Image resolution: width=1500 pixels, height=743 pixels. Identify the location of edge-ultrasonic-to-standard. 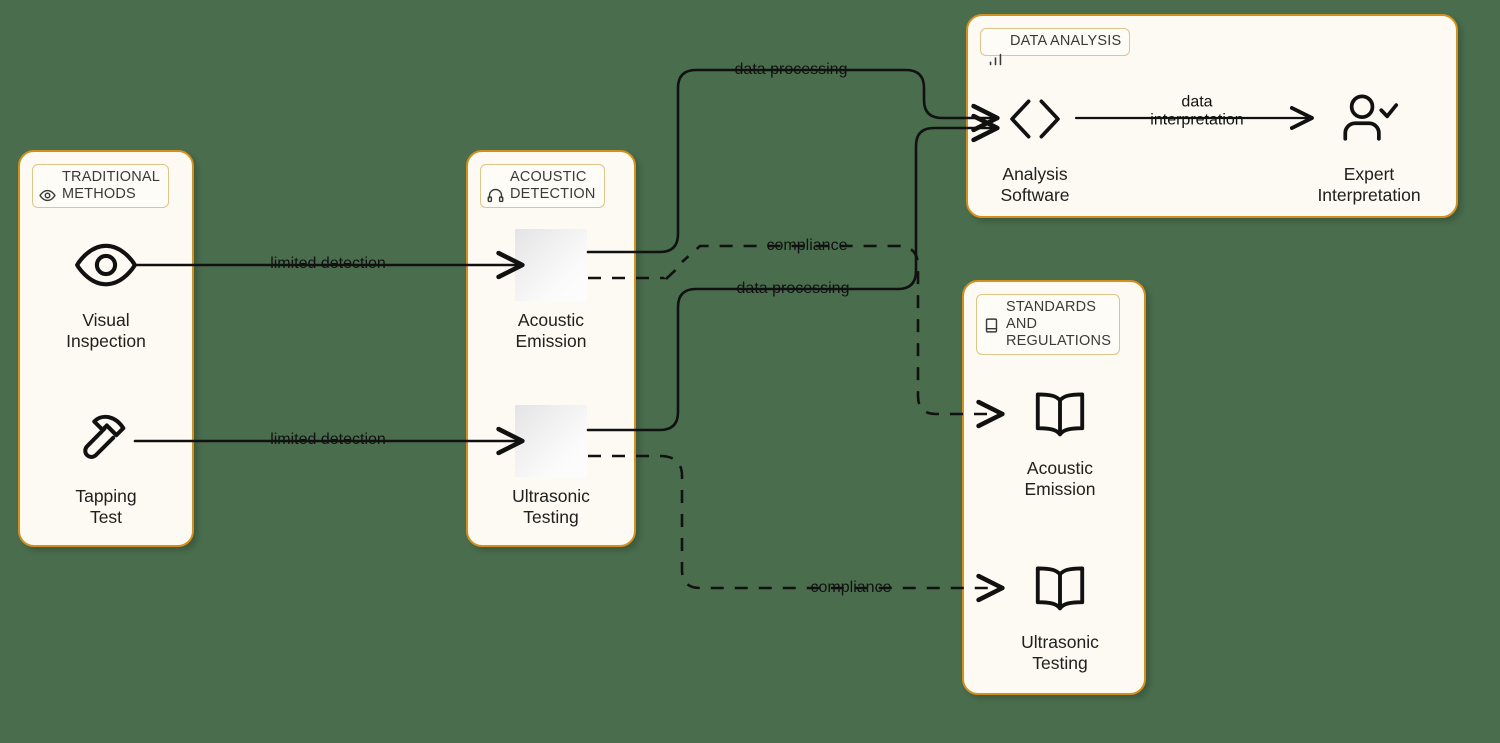
(796, 528).